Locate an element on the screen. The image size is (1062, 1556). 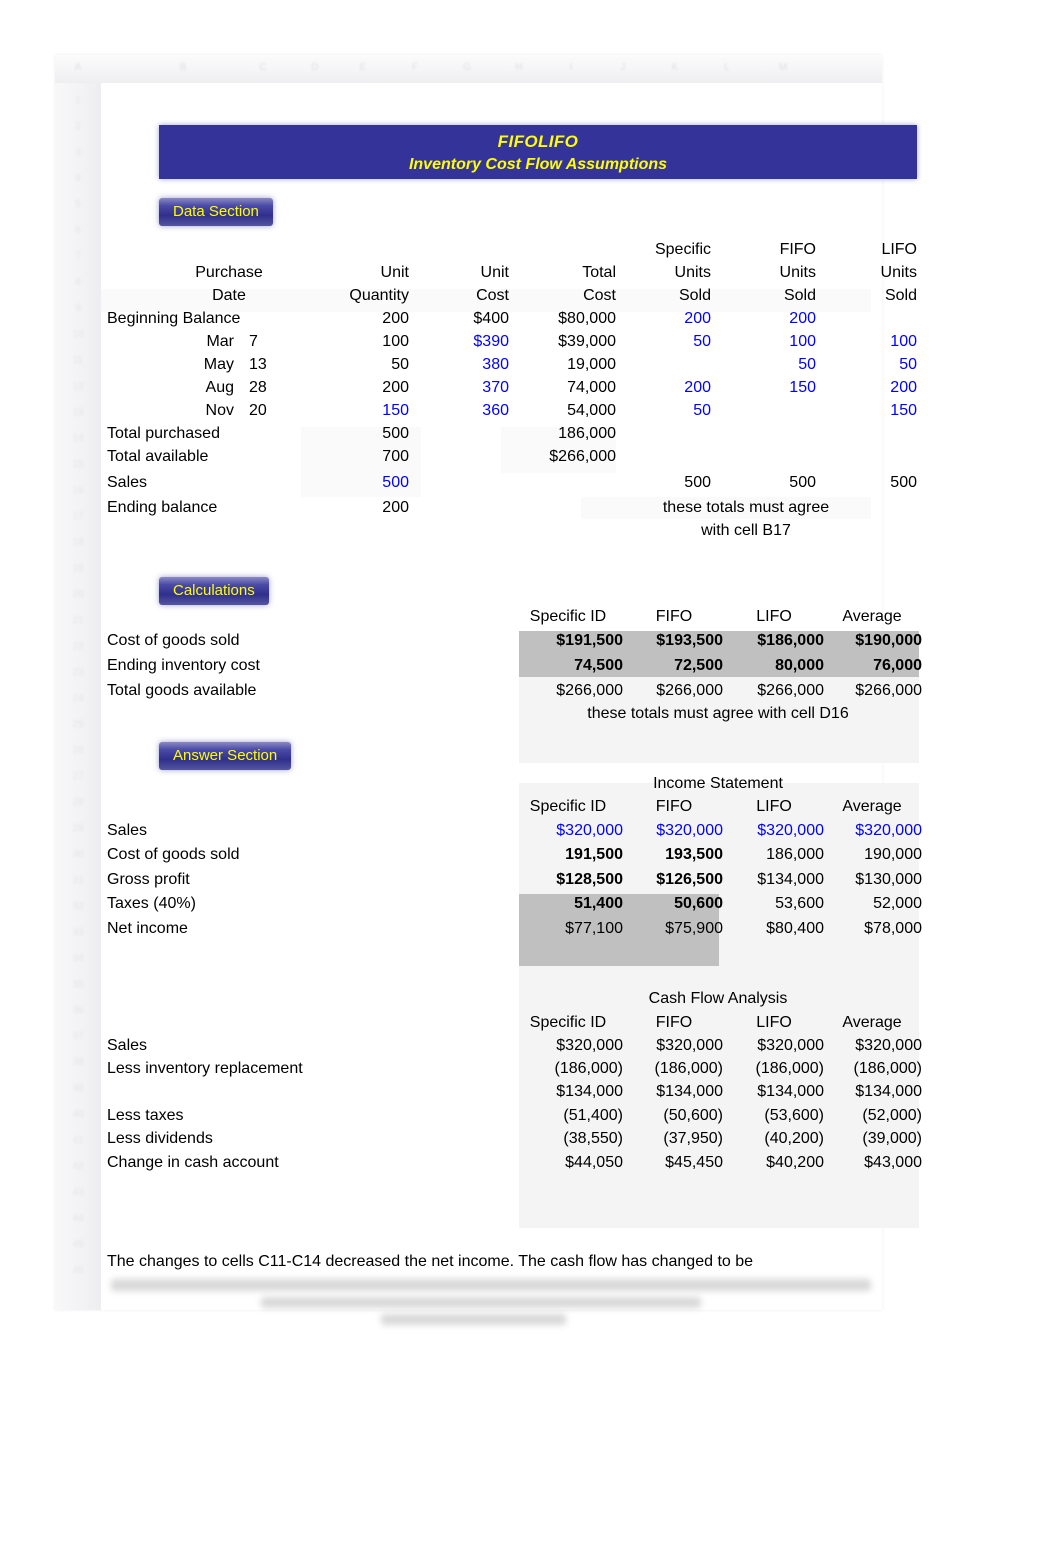
table-cell-unit-cost: 370 is located at coordinates (459, 388).